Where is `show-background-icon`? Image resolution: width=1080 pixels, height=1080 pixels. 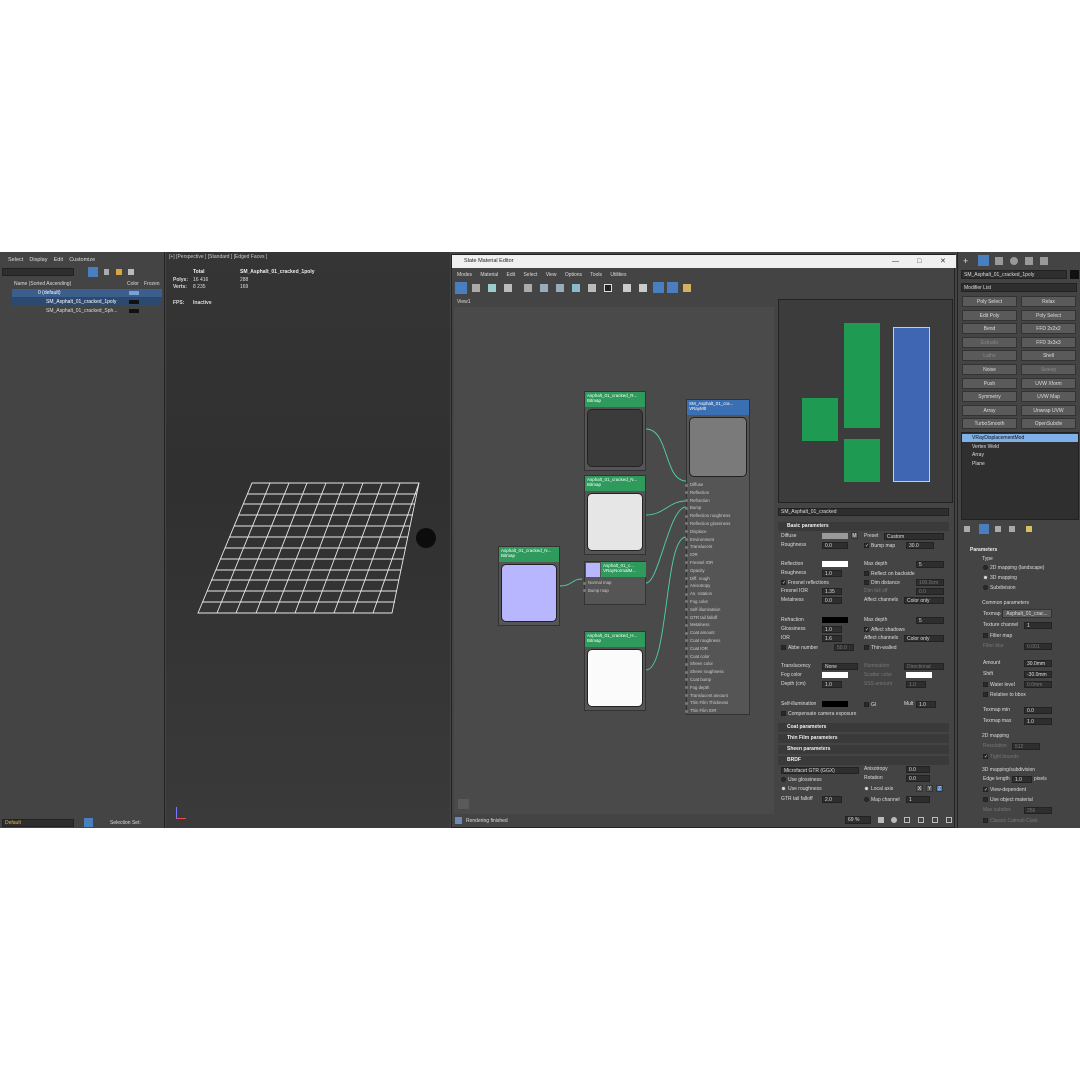 show-background-icon is located at coordinates (592, 288).